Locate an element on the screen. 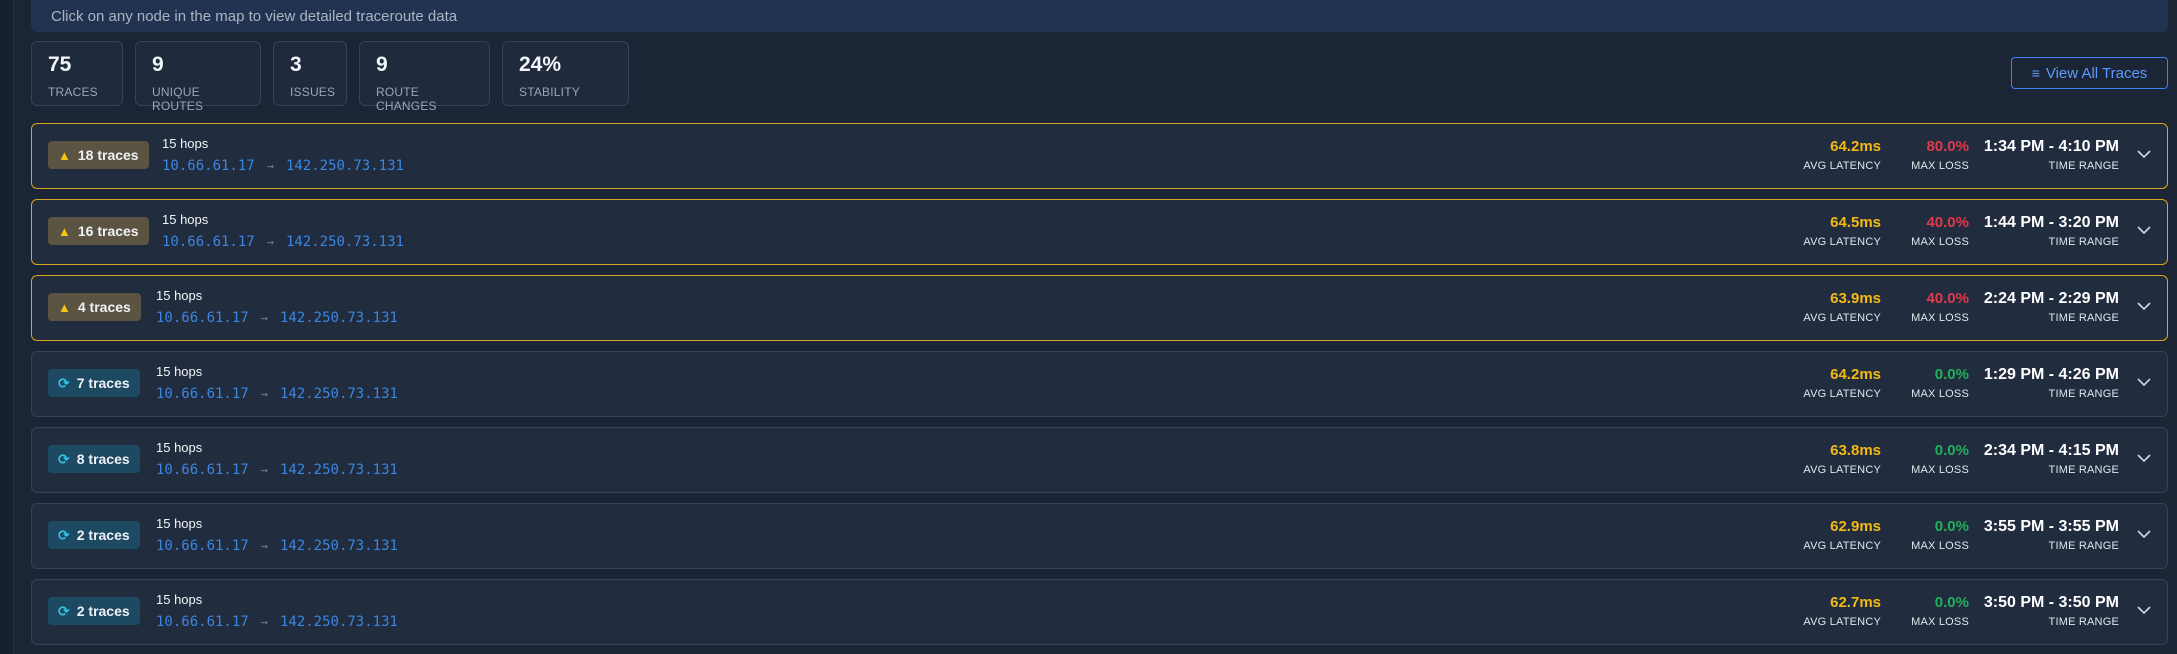 The height and width of the screenshot is (654, 2177). trace-count-badge: ⟳ 7 traces is located at coordinates (94, 383).